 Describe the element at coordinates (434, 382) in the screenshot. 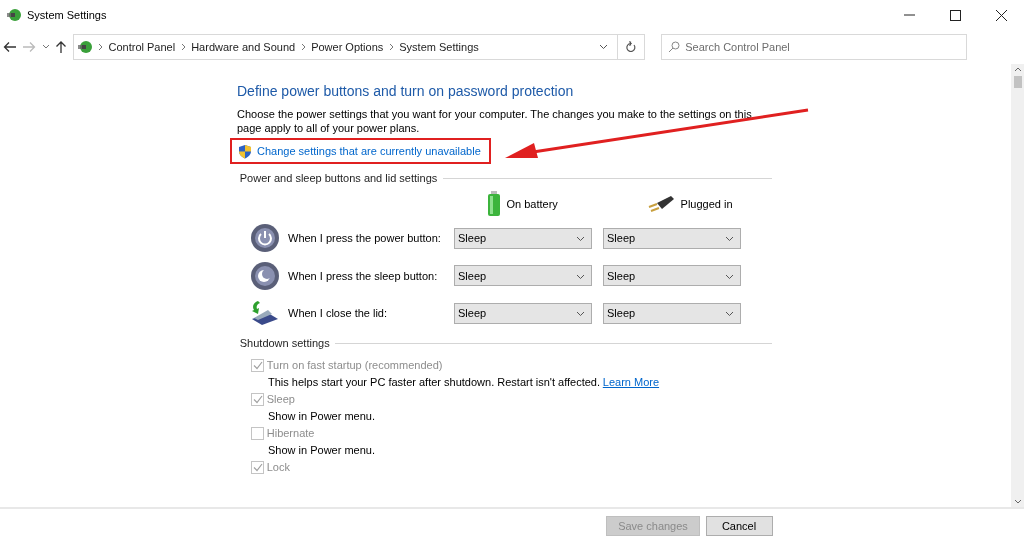

I see `option-description: This helps start your PC faster after shutdown. Restart isn't affected.` at that location.